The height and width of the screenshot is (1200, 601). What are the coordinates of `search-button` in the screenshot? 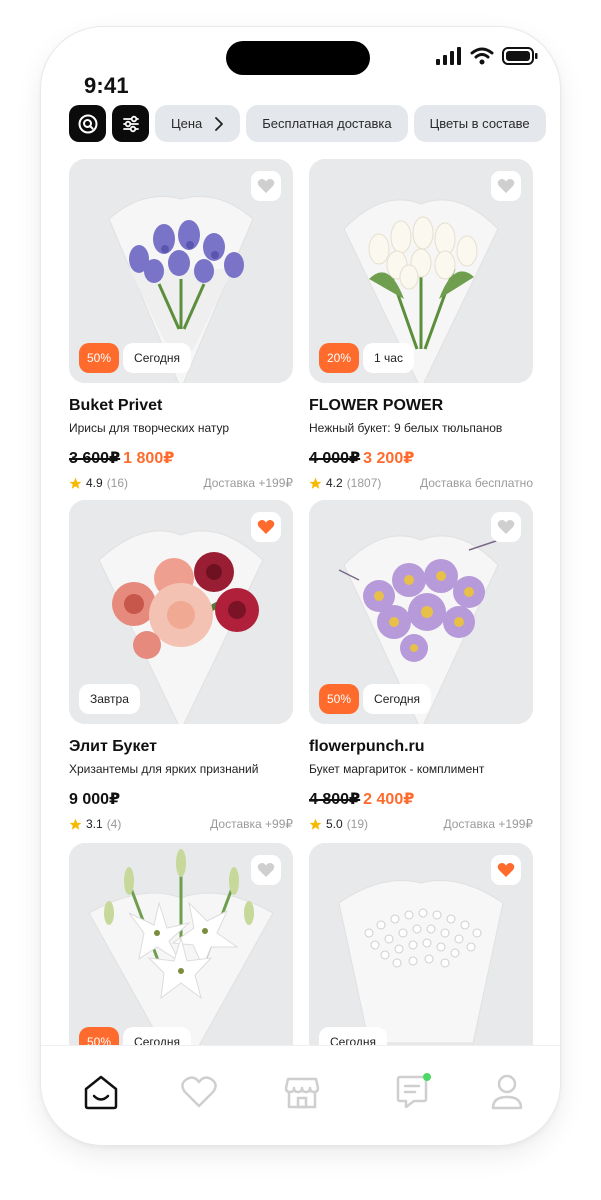 It's located at (87, 123).